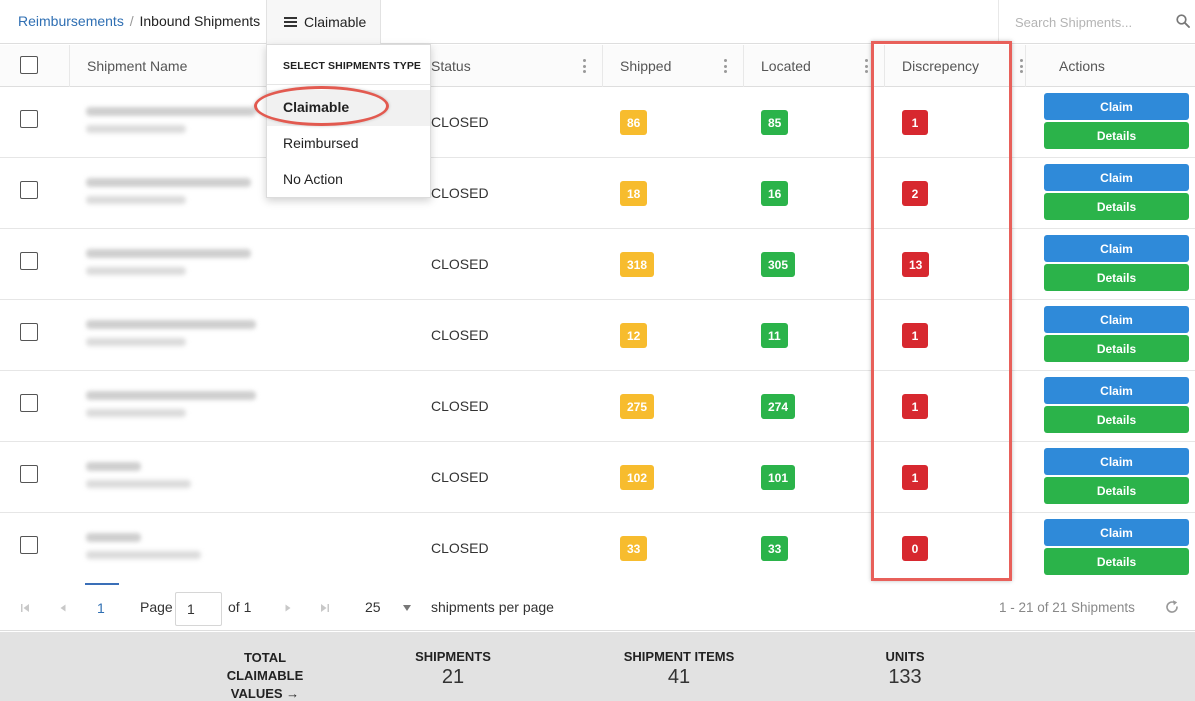 Image resolution: width=1195 pixels, height=701 pixels. What do you see at coordinates (325, 608) in the screenshot?
I see `last-page-icon` at bounding box center [325, 608].